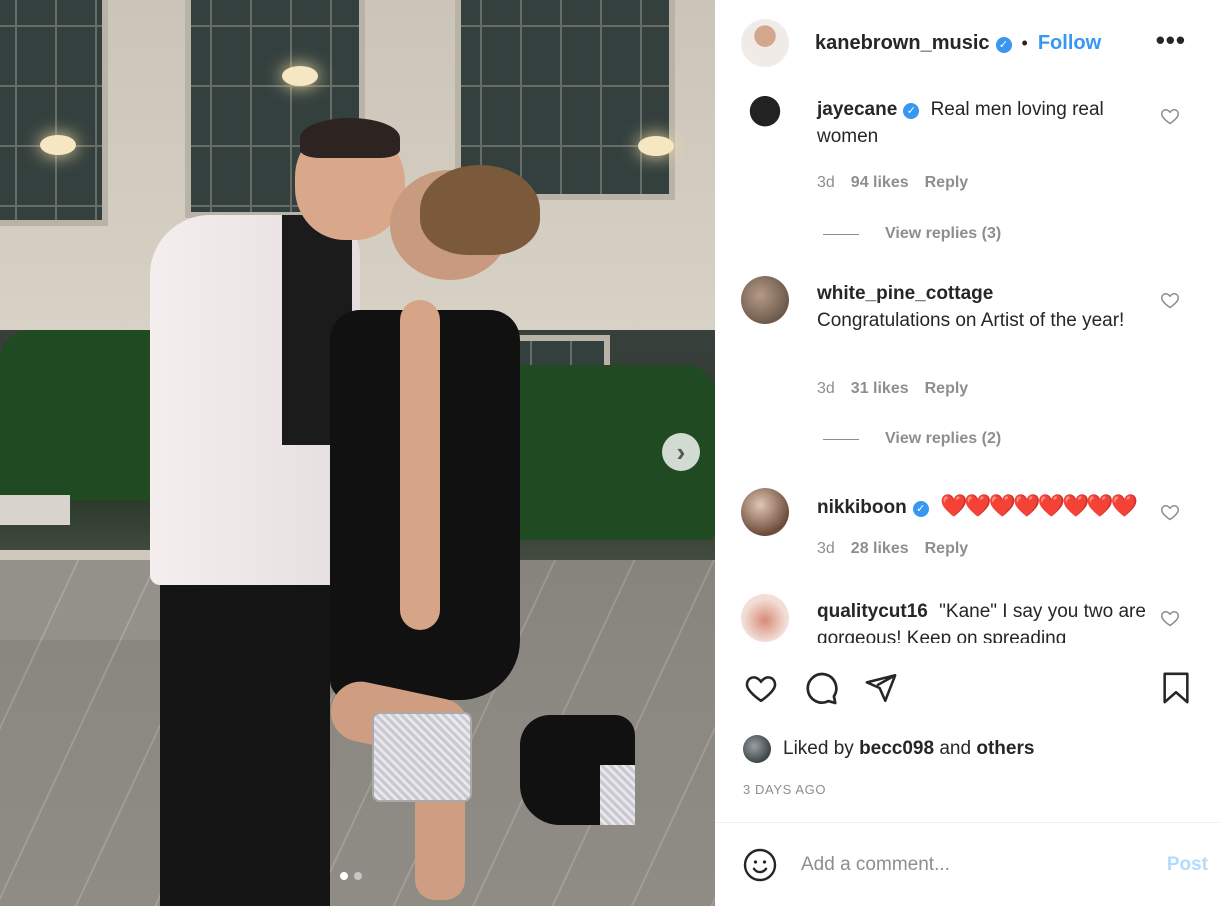  What do you see at coordinates (765, 43) in the screenshot?
I see `author-avatar` at bounding box center [765, 43].